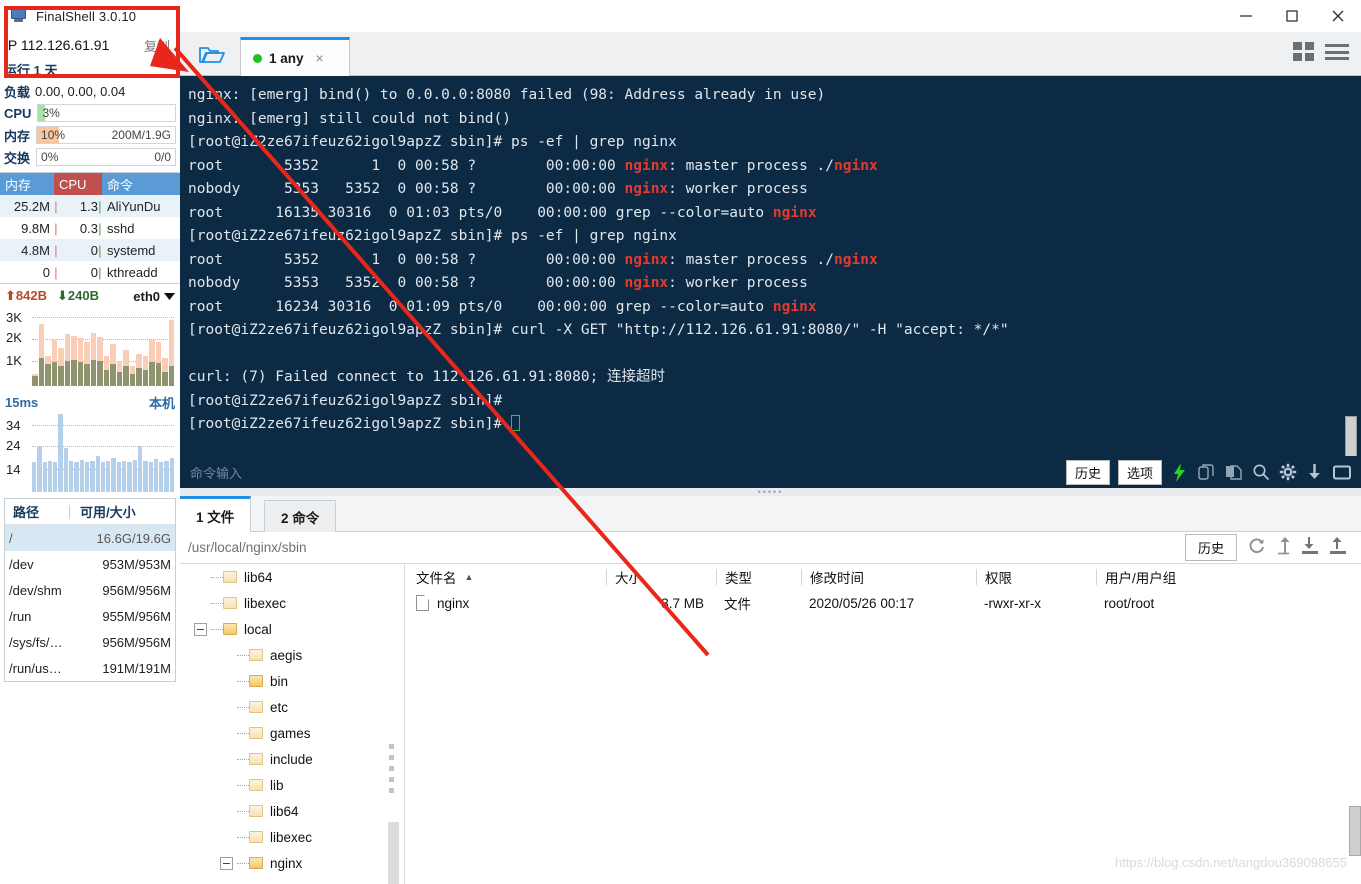 The height and width of the screenshot is (884, 1361). What do you see at coordinates (292, 863) in the screenshot?
I see `tree-node: nginx` at bounding box center [292, 863].